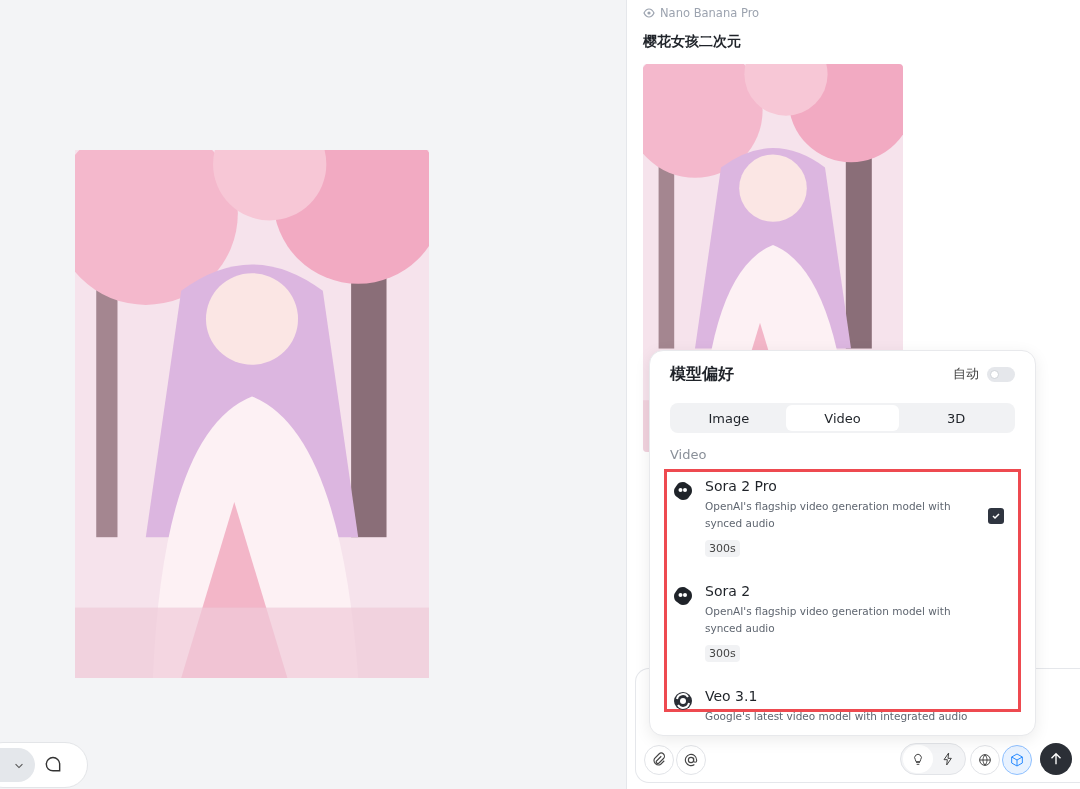 The image size is (1080, 789). What do you see at coordinates (837, 716) in the screenshot?
I see `model-description: Google's latest video model with integrated audio` at bounding box center [837, 716].